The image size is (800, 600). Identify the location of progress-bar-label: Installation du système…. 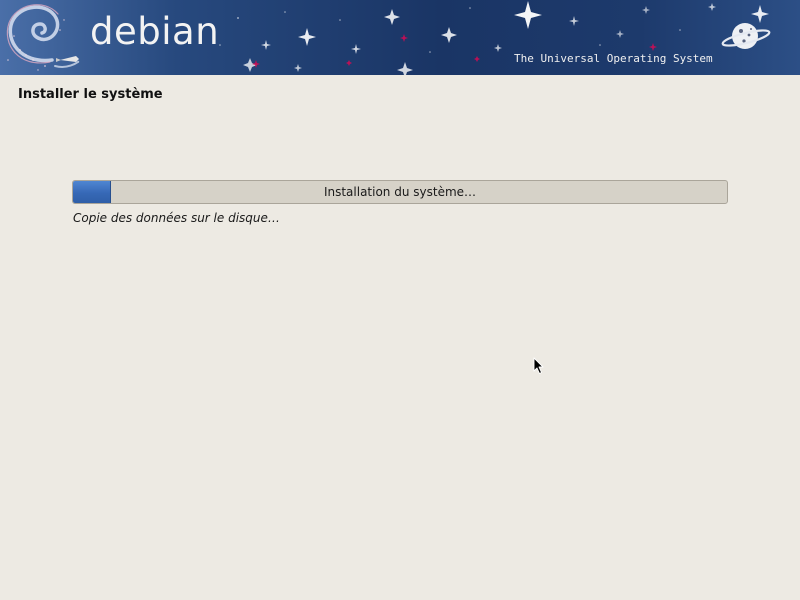
(400, 192).